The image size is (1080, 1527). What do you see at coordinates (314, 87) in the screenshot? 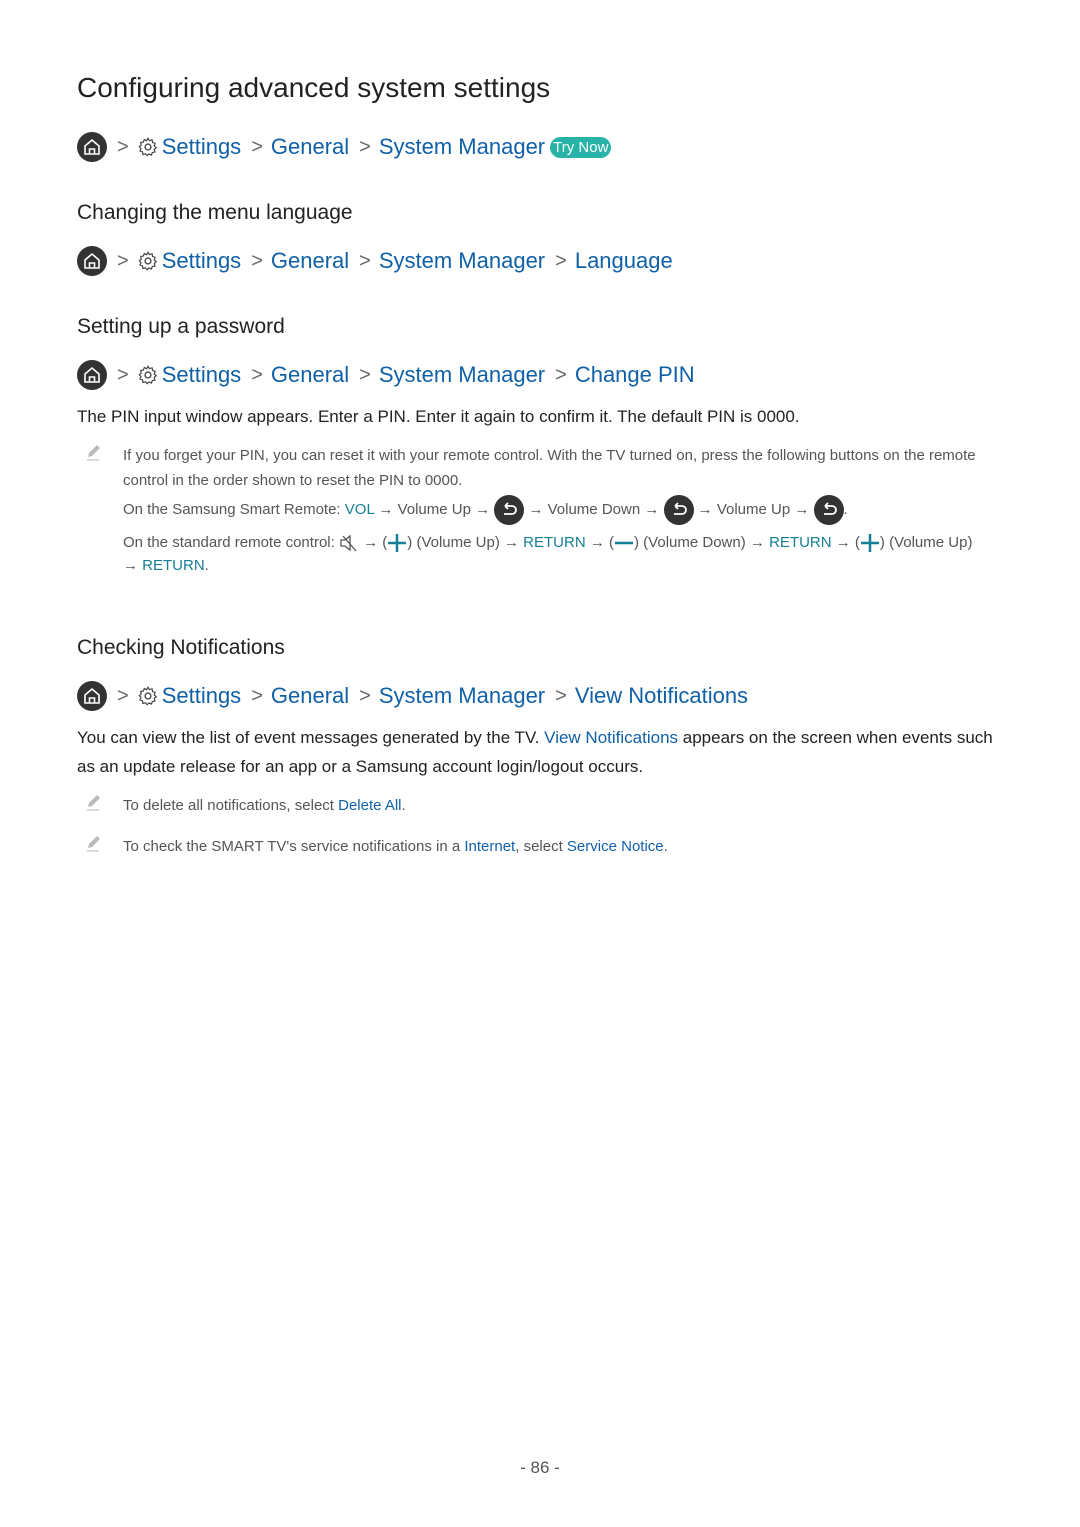
I see `page-title: Configuring advanced system settings` at bounding box center [314, 87].